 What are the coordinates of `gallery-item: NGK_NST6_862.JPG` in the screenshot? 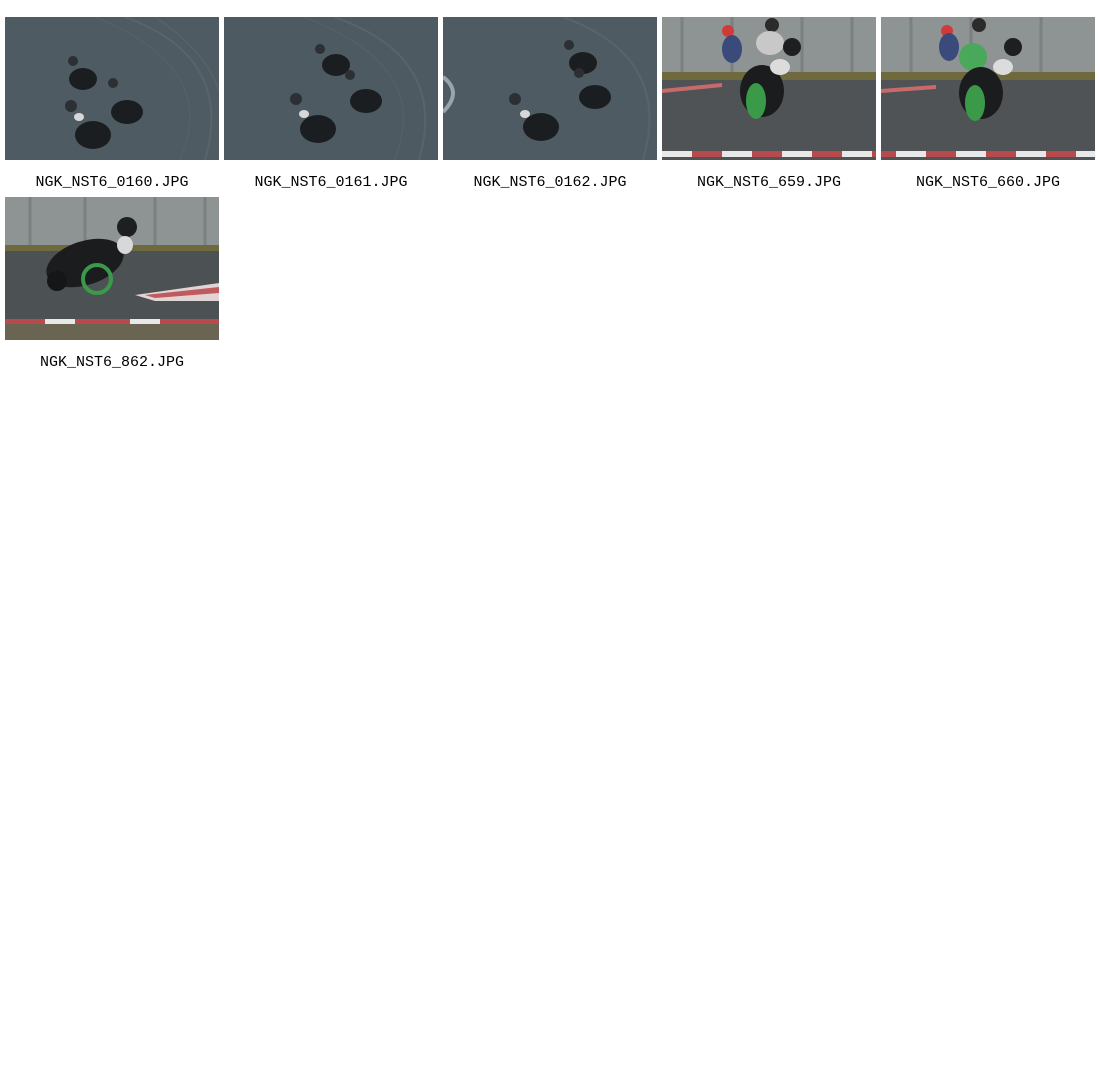 It's located at (112, 287).